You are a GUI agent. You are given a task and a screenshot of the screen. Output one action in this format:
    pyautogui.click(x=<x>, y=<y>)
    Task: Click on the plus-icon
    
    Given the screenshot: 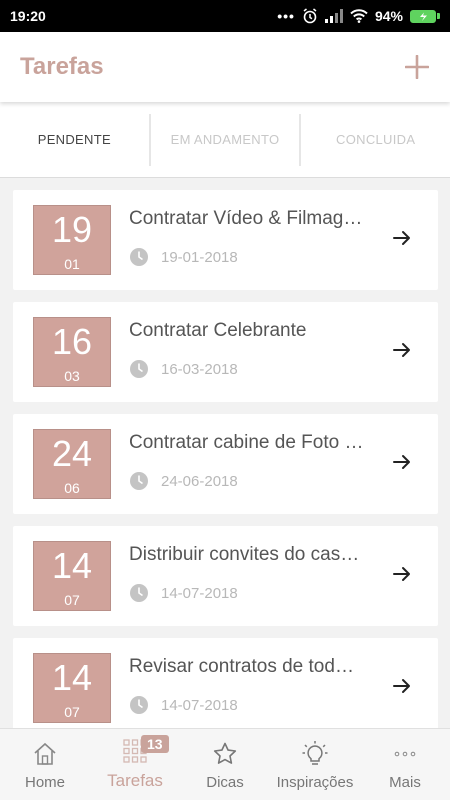 What is the action you would take?
    pyautogui.click(x=417, y=67)
    